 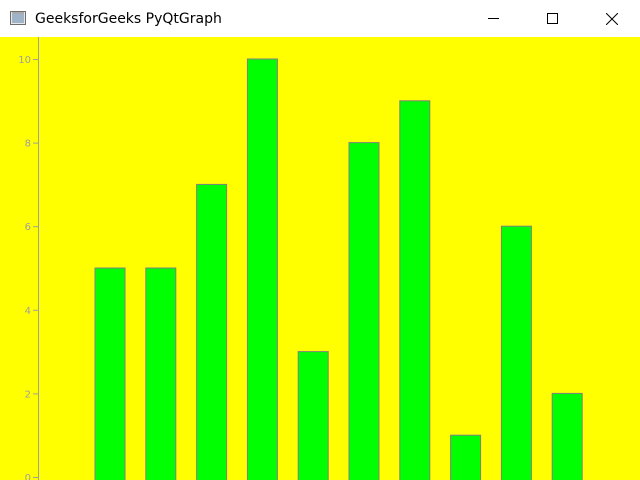 What do you see at coordinates (28, 311) in the screenshot?
I see `y-tick-label: 4` at bounding box center [28, 311].